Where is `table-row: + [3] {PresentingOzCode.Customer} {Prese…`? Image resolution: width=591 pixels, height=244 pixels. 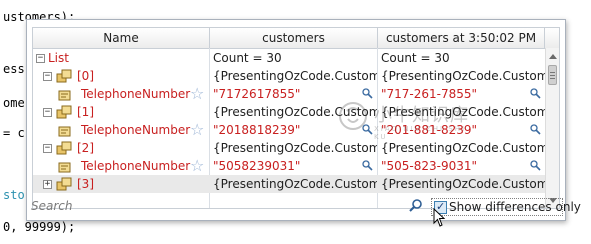 table-row: + [3] {PresentingOzCode.Customer} {Prese… is located at coordinates (289, 184).